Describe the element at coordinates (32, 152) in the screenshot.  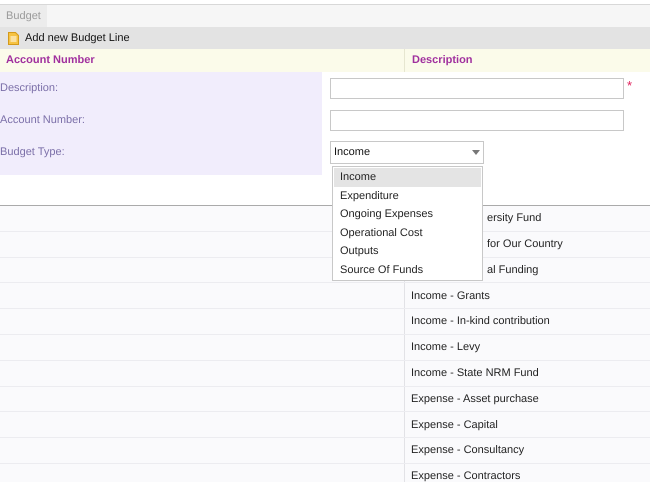
I see `field-label: Budget Type:` at that location.